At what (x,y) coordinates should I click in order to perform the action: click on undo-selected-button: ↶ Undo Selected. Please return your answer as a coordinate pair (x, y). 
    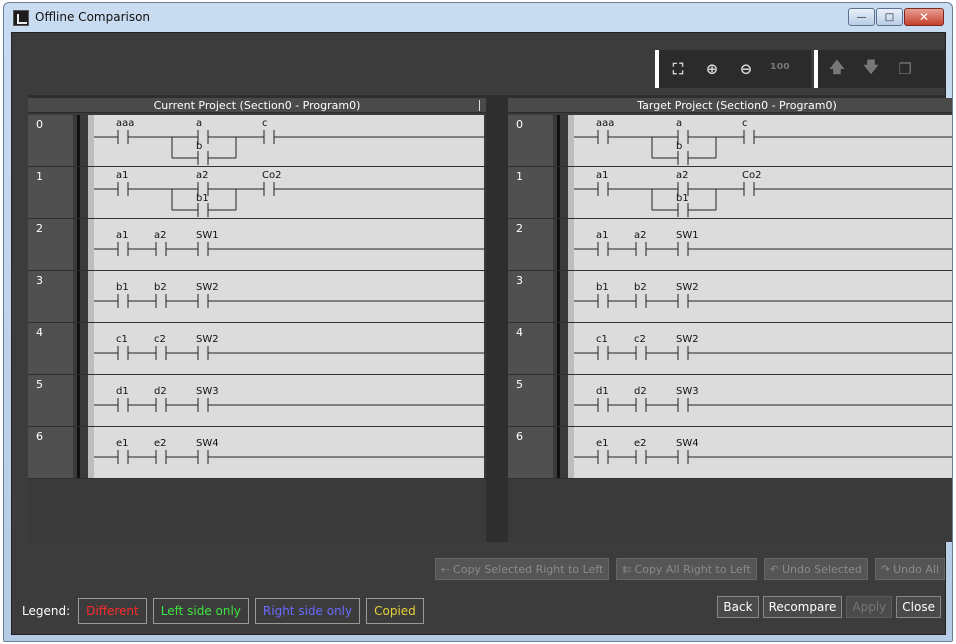
    Looking at the image, I should click on (815, 569).